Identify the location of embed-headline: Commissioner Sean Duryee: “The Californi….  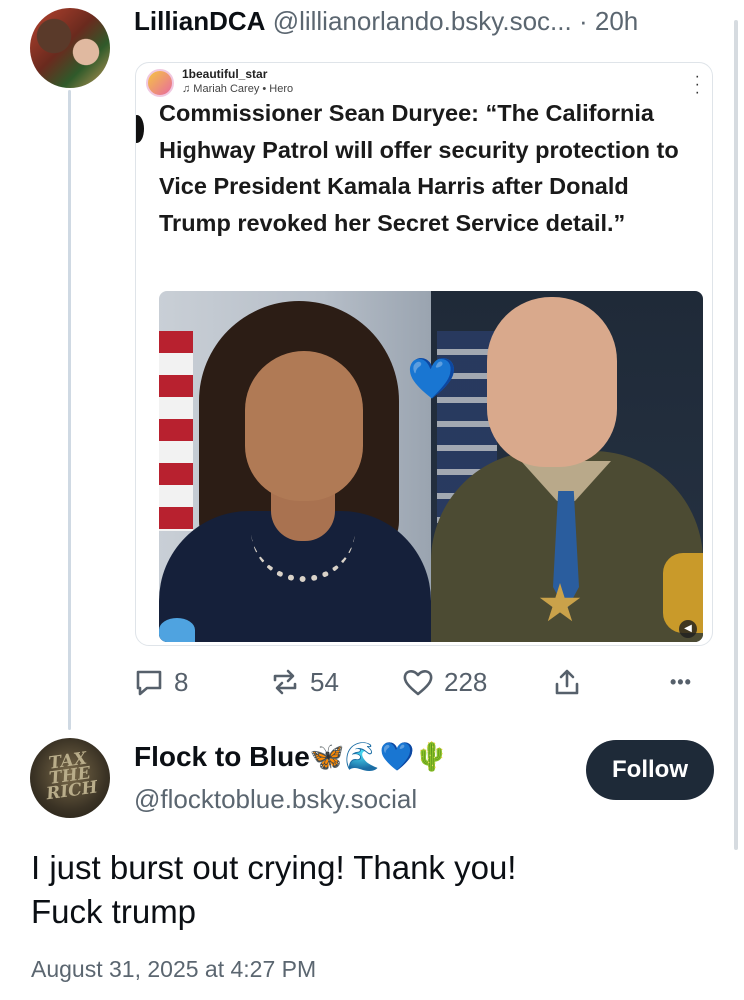
(419, 168).